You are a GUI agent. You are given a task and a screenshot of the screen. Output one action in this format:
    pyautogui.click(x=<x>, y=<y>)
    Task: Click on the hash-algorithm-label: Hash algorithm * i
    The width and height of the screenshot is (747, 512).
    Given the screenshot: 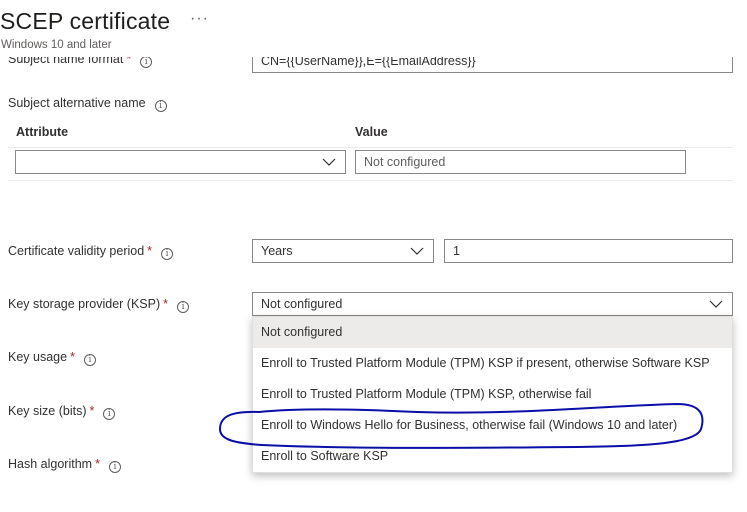 What is the action you would take?
    pyautogui.click(x=64, y=465)
    